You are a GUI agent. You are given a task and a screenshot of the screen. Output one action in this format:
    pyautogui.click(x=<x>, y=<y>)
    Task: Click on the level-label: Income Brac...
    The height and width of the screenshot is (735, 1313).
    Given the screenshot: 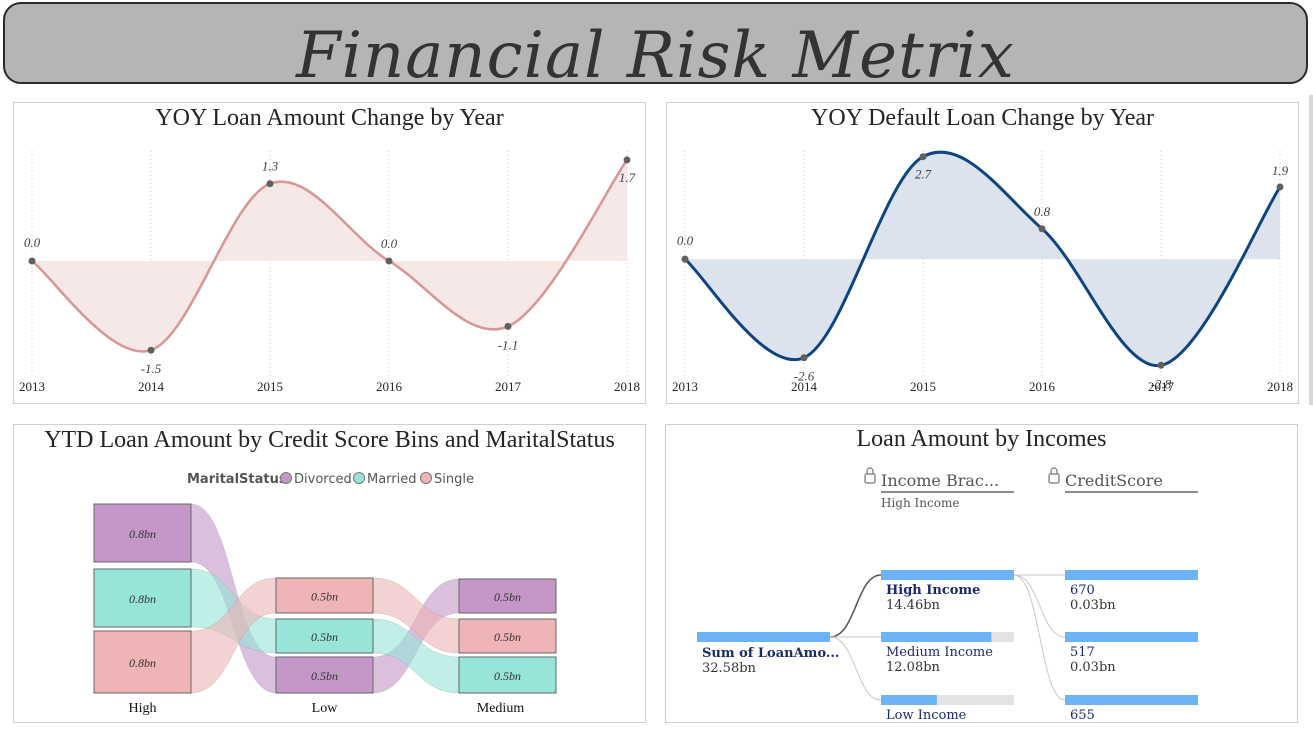 What is the action you would take?
    pyautogui.click(x=940, y=480)
    